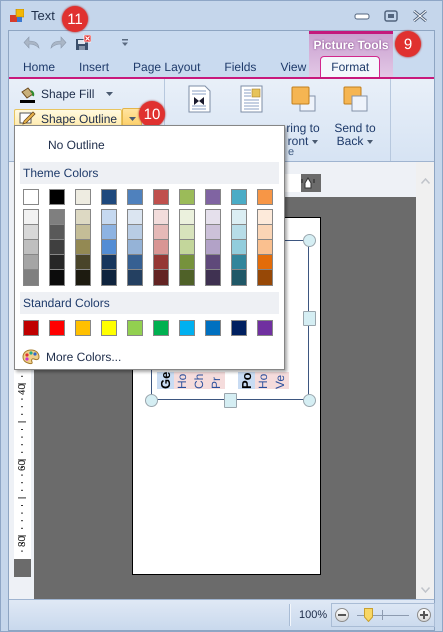 Image resolution: width=443 pixels, height=632 pixels. What do you see at coordinates (149, 144) in the screenshot?
I see `menu-item: No Outline` at bounding box center [149, 144].